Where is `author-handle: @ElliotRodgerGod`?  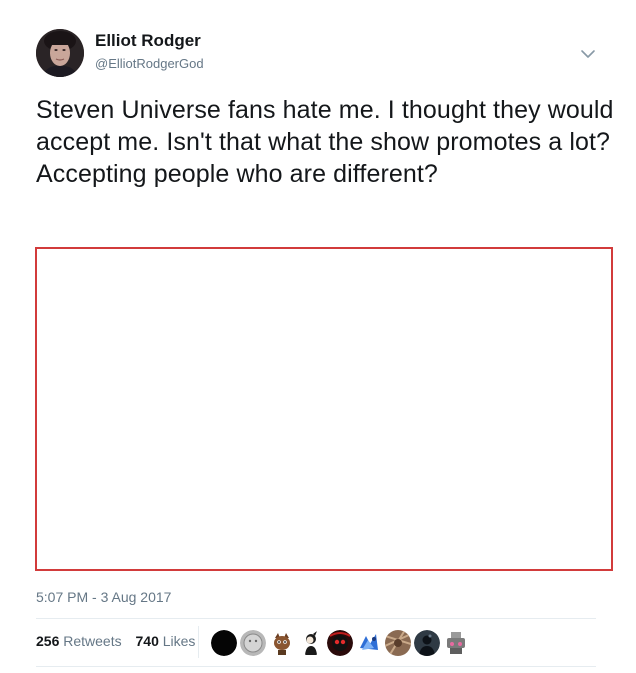
author-handle: @ElliotRodgerGod is located at coordinates (149, 63).